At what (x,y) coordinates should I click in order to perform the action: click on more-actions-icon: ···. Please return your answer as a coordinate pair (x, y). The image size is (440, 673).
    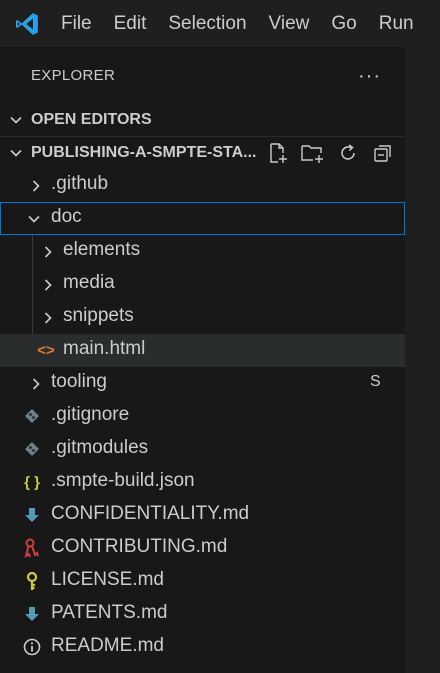
    Looking at the image, I should click on (369, 76).